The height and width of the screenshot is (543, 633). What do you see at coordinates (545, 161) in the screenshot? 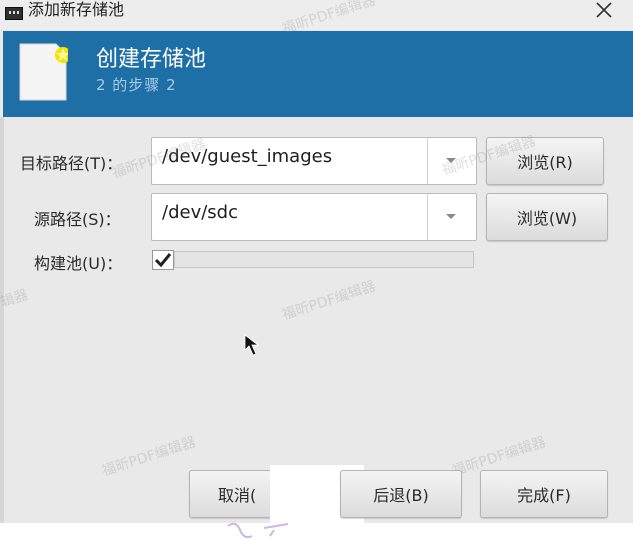
I see `browse-target-button: 浏览(R)` at bounding box center [545, 161].